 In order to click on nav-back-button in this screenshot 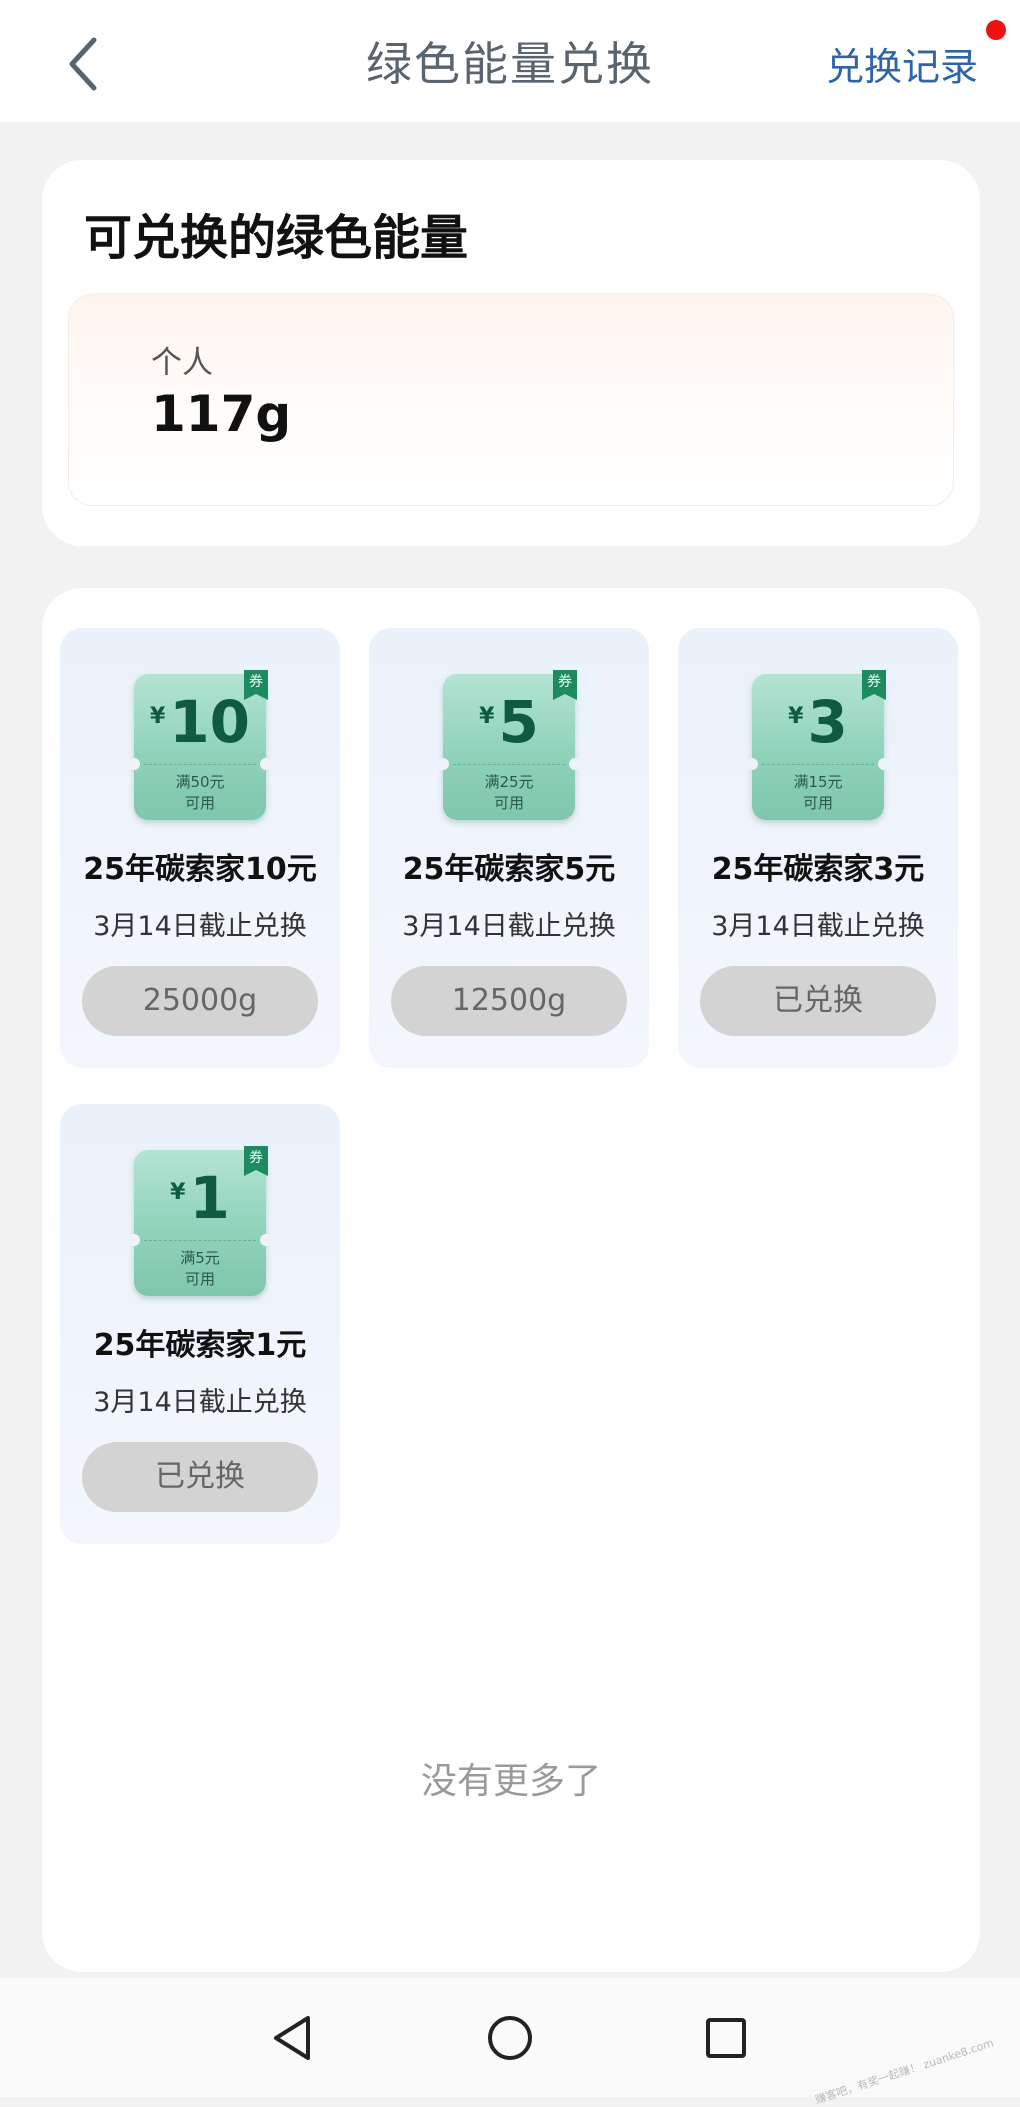, I will do `click(292, 2038)`.